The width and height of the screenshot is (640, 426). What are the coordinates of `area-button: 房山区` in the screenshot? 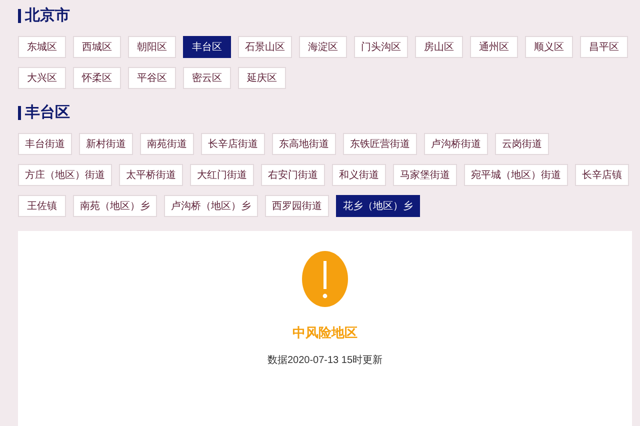 It's located at (439, 47).